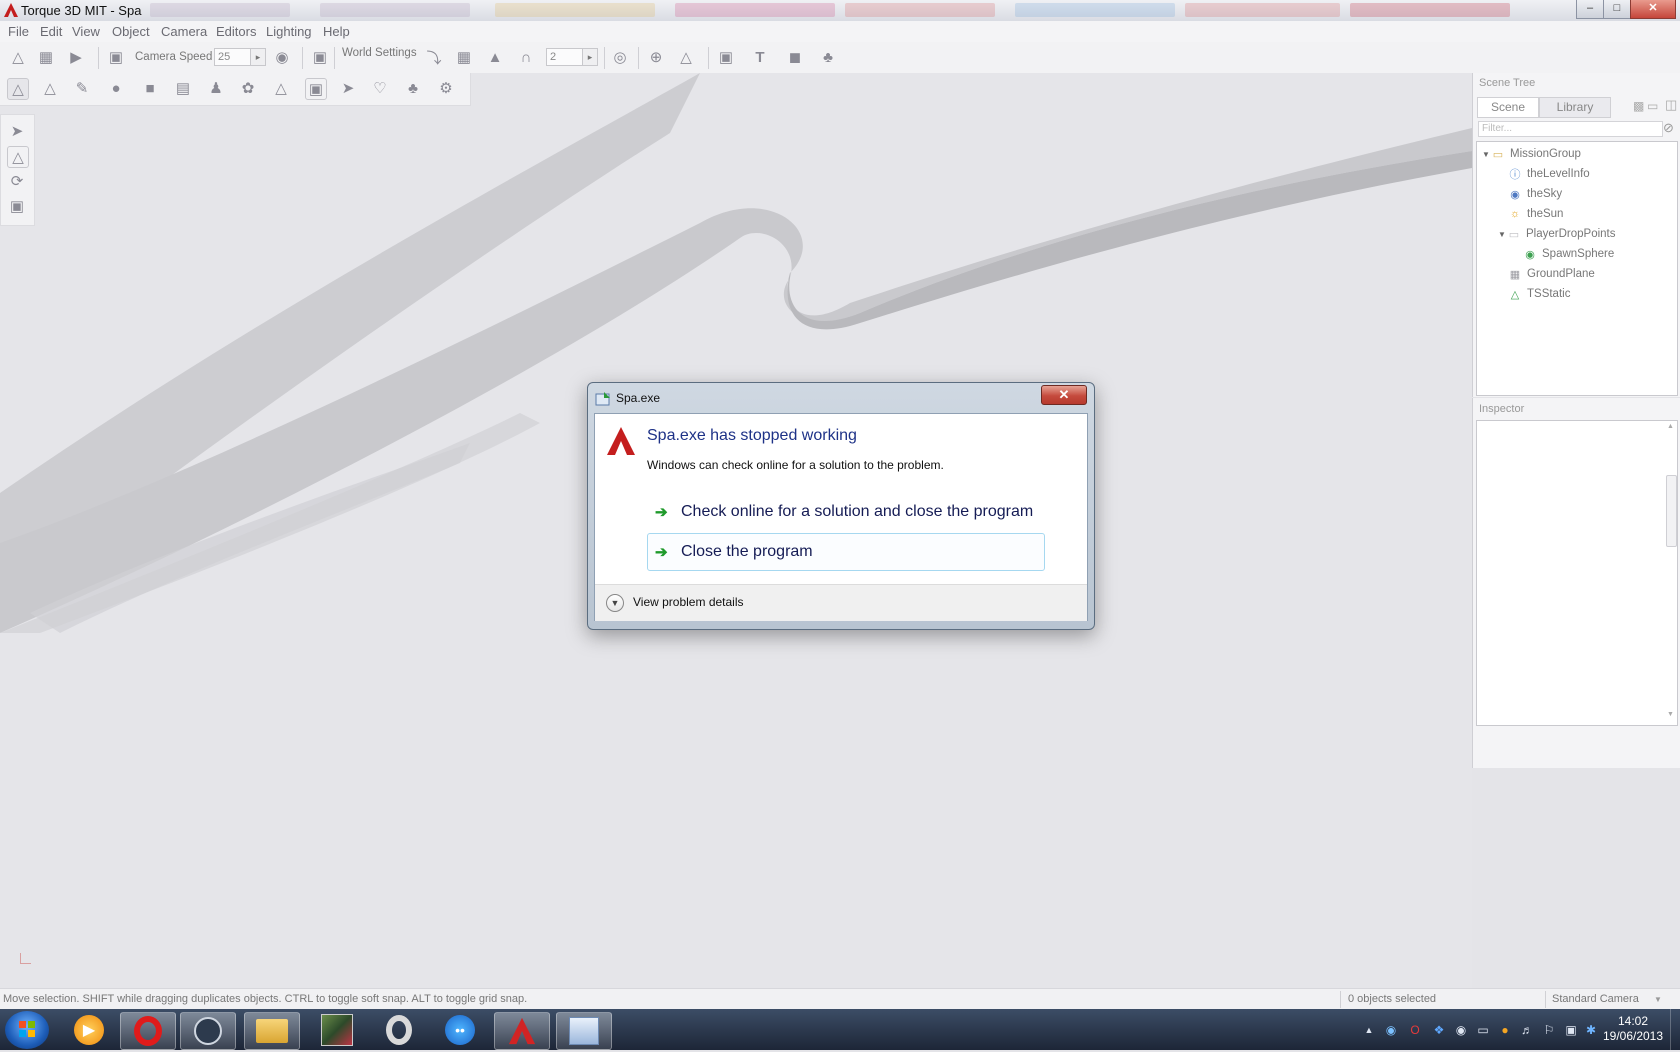 The image size is (1680, 1052). What do you see at coordinates (1391, 1030) in the screenshot?
I see `network-globe-icon: ◉` at bounding box center [1391, 1030].